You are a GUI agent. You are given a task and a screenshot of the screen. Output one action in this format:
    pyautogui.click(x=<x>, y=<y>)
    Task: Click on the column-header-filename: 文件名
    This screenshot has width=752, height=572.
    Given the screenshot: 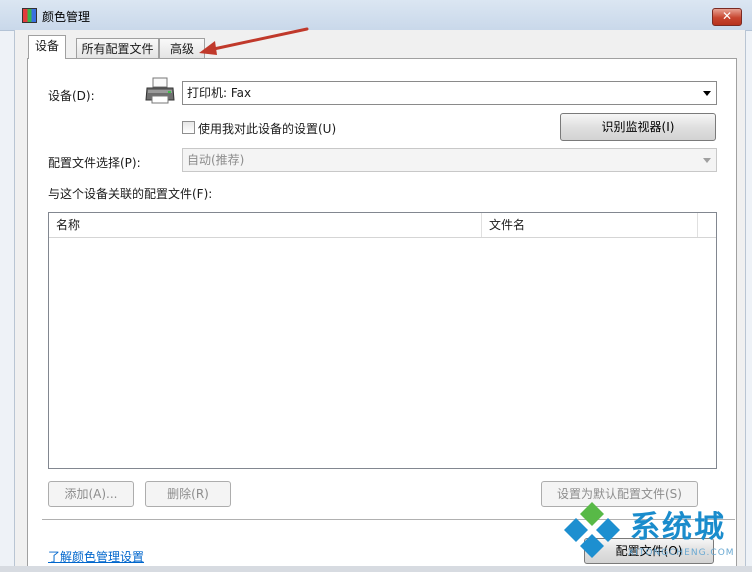 What is the action you would take?
    pyautogui.click(x=589, y=225)
    